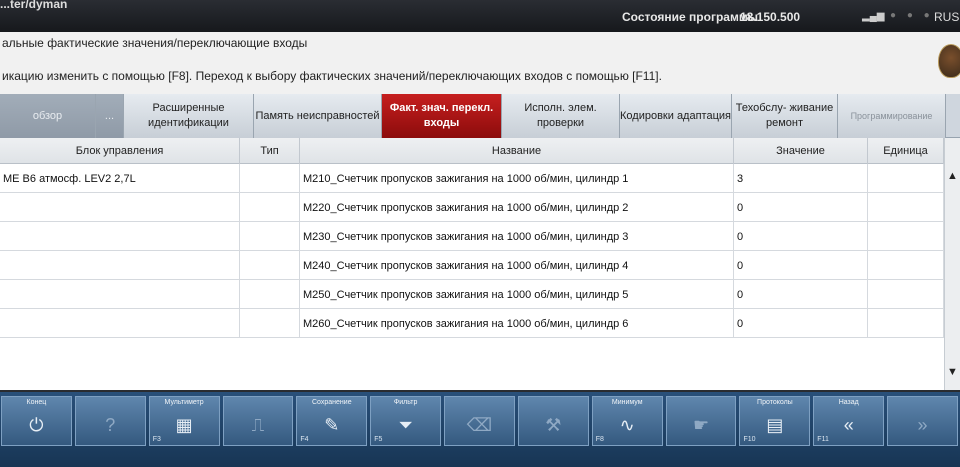 The width and height of the screenshot is (960, 467). I want to click on column-header-name: Название, so click(517, 151).